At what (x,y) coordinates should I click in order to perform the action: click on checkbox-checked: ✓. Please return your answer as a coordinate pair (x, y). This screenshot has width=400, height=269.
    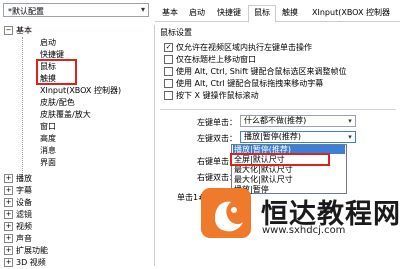
    Looking at the image, I should click on (168, 47).